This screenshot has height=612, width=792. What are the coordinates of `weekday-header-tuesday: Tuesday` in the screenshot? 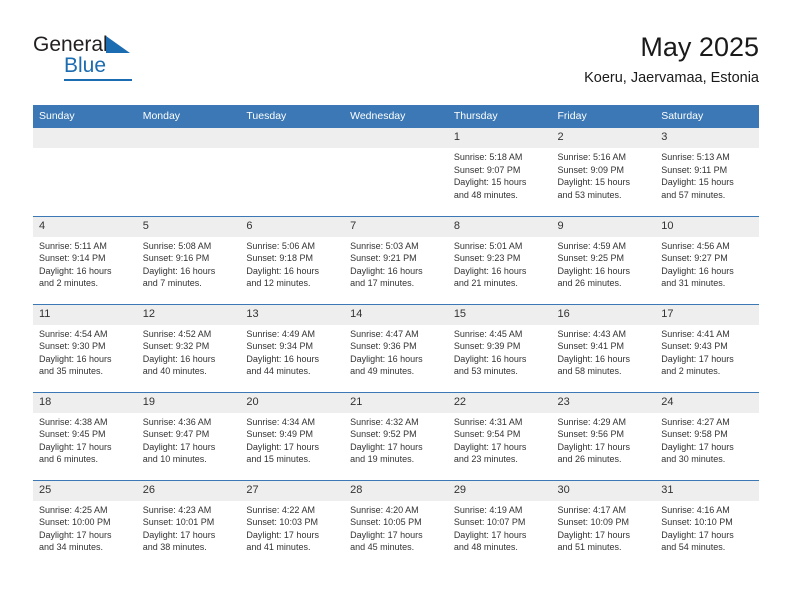 It's located at (292, 116).